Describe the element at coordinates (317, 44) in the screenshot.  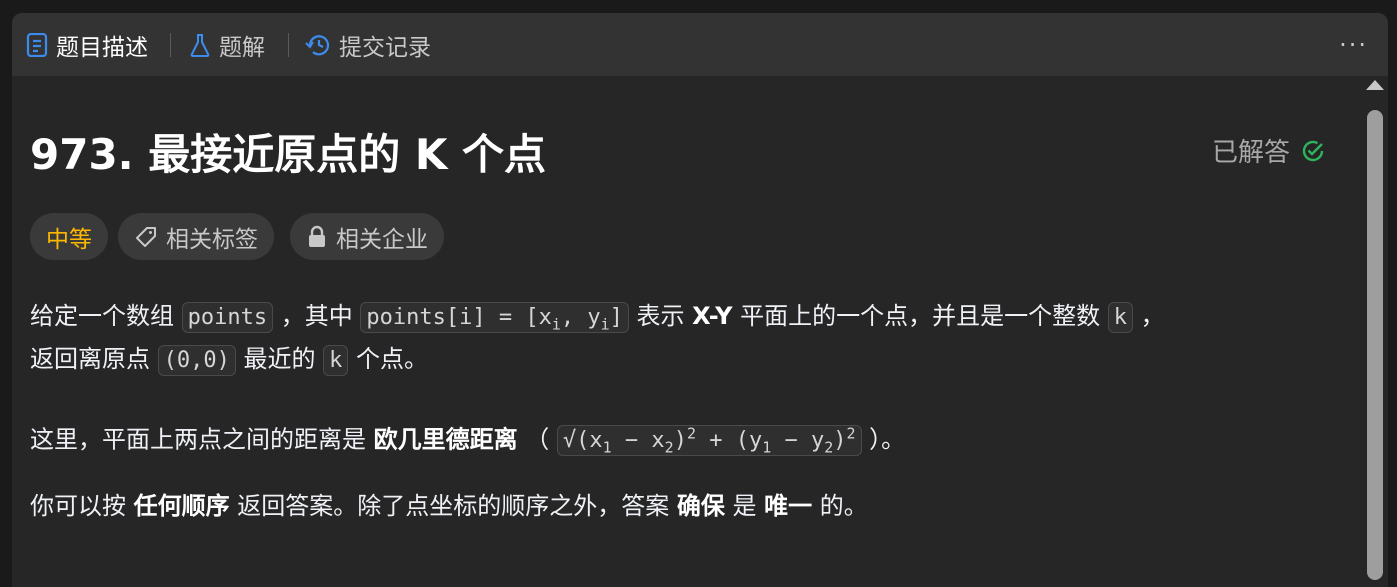
I see `history-icon` at that location.